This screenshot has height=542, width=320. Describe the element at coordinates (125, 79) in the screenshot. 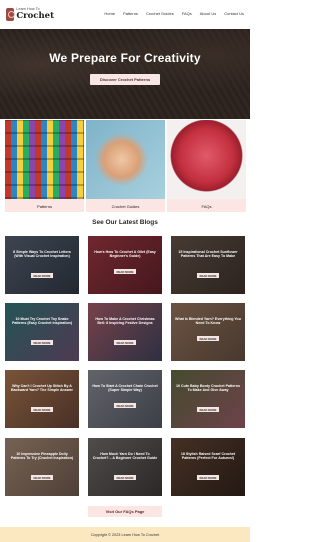

I see `discover-patterns-button: Discover Crochet Patterns` at that location.